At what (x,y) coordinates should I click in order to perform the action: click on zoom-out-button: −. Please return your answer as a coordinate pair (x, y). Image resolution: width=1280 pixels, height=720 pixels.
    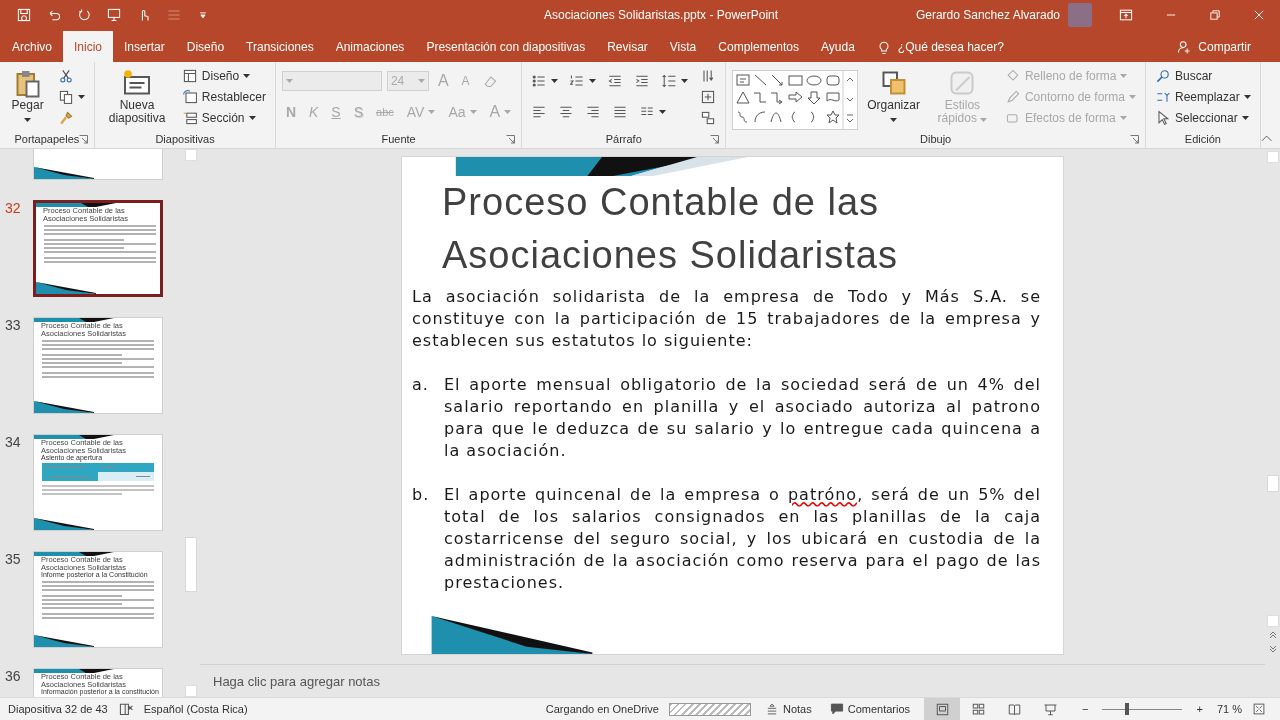
    Looking at the image, I should click on (1085, 709).